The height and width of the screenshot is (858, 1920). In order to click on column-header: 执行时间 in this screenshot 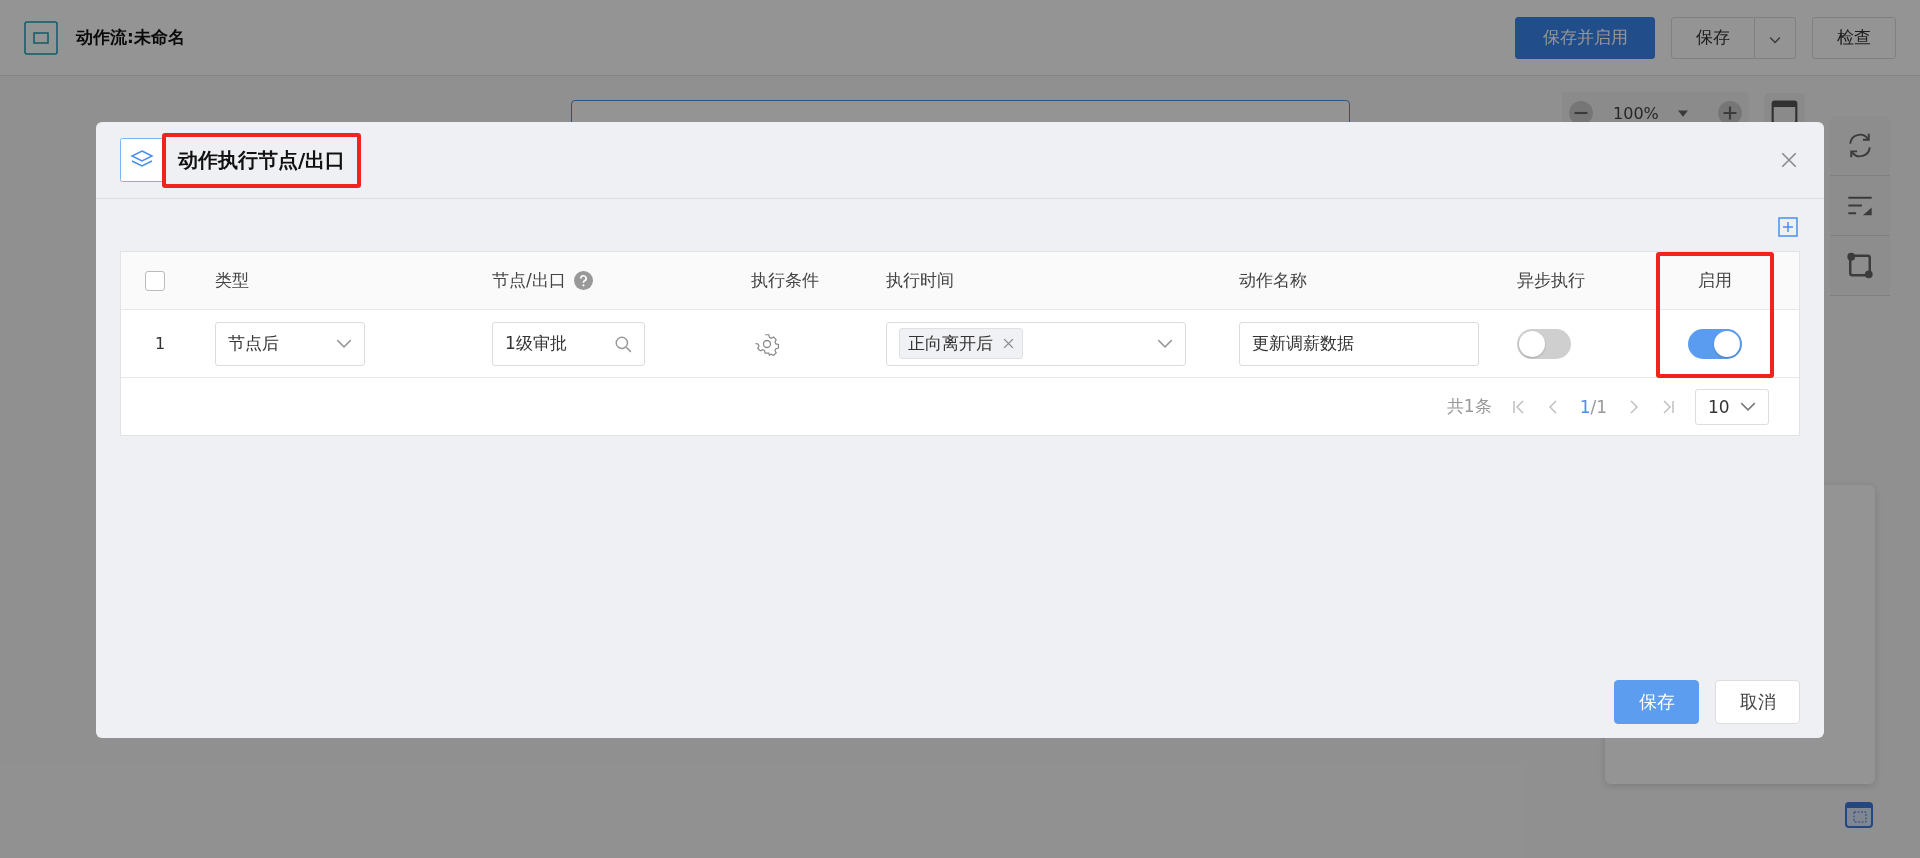, I will do `click(920, 280)`.